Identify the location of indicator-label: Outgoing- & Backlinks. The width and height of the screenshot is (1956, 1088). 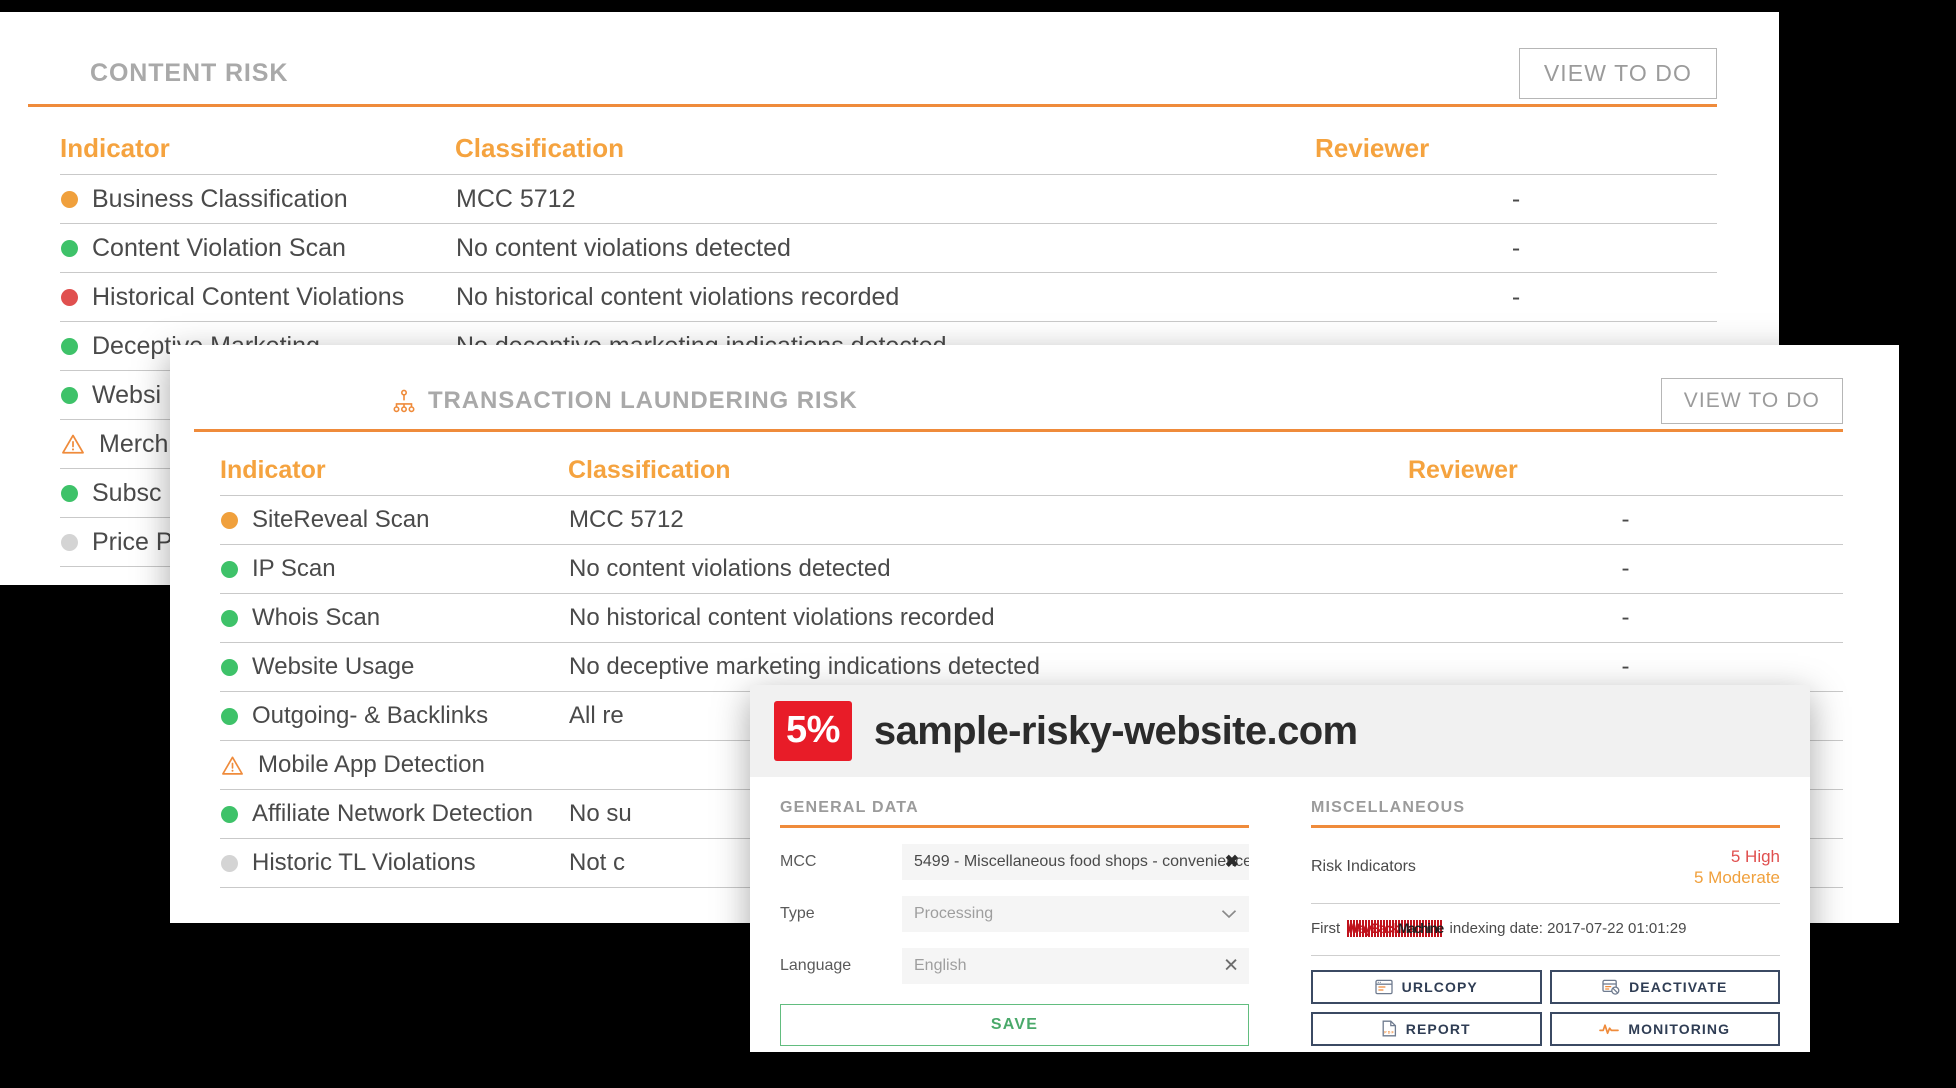
(370, 715).